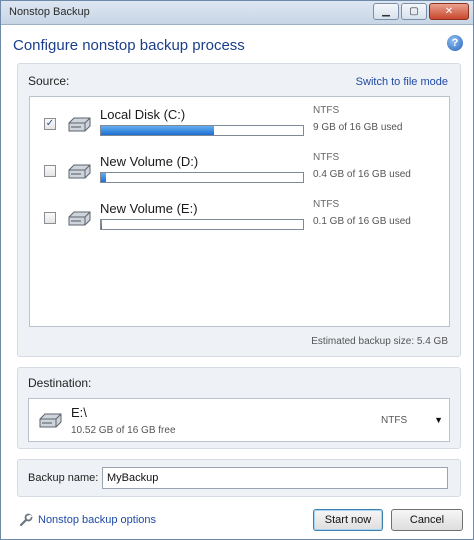 This screenshot has width=474, height=540. Describe the element at coordinates (394, 420) in the screenshot. I see `destination-filesystem: NTFS` at that location.